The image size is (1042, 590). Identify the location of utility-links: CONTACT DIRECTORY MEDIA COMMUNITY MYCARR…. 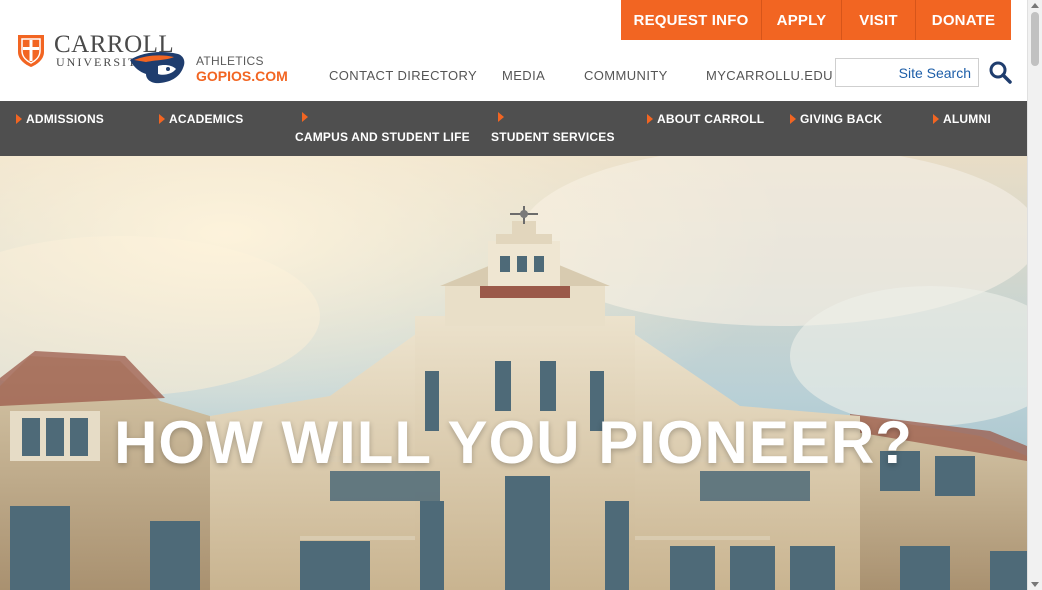
(581, 75).